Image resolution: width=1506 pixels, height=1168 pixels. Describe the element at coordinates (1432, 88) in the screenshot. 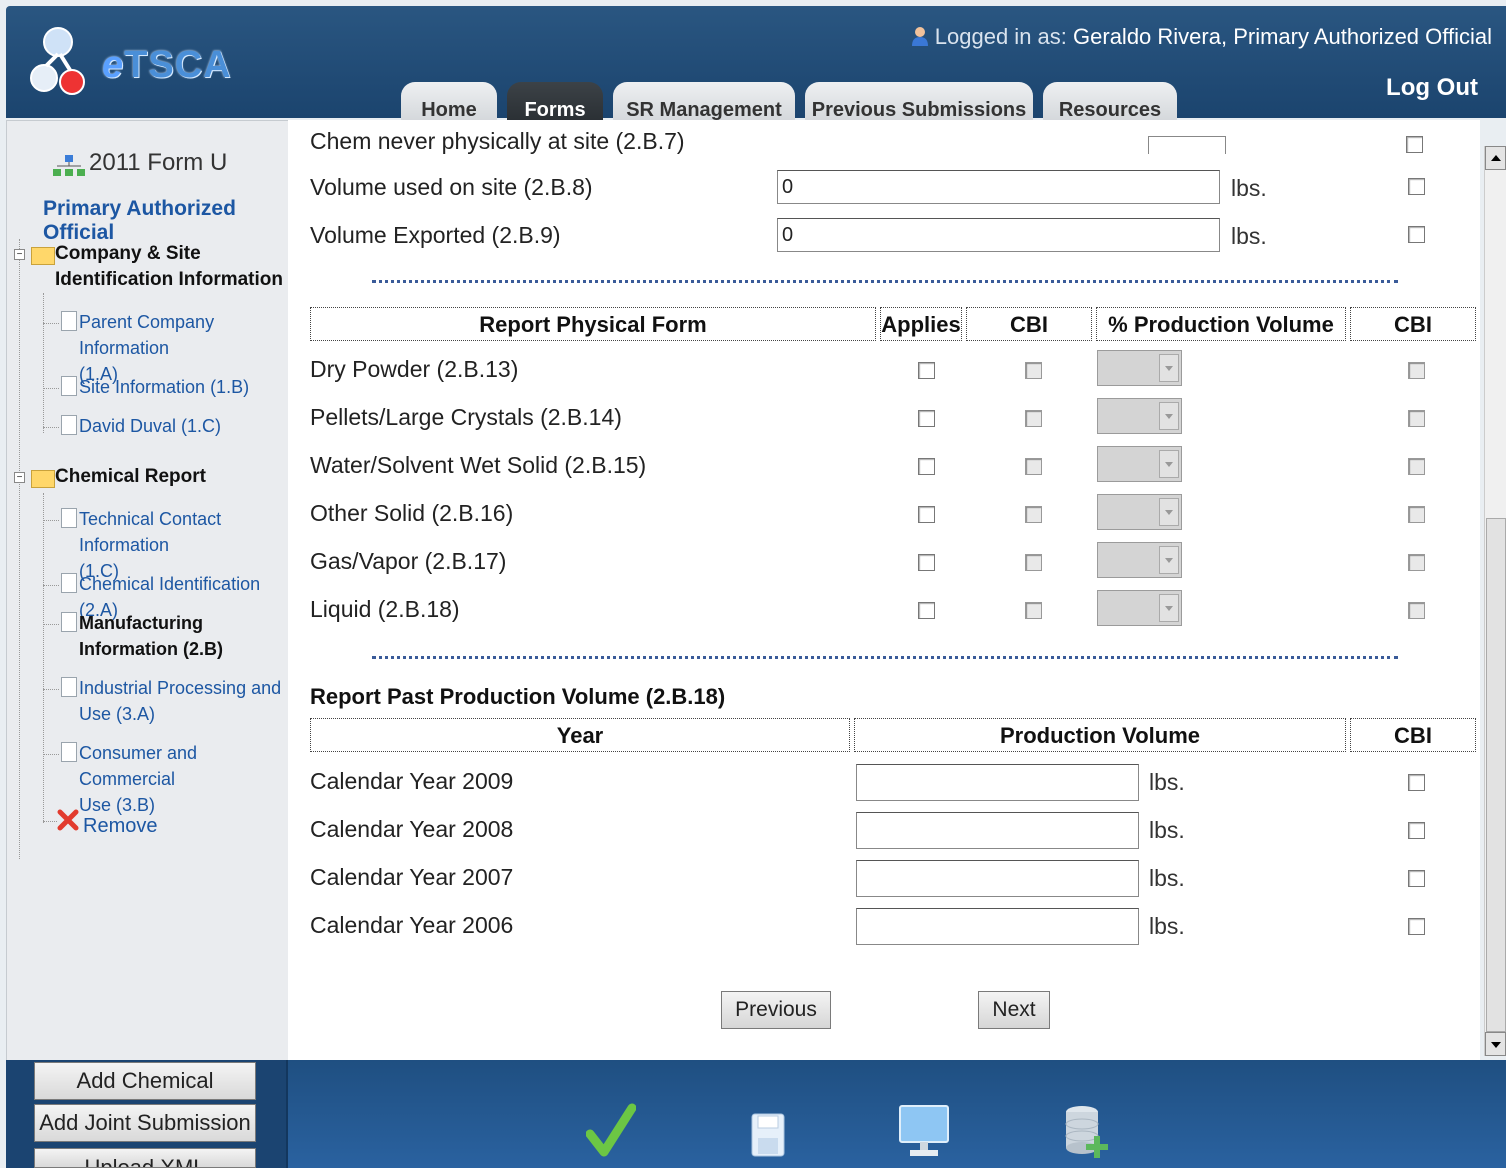

I see `logout-link: Log Out` at that location.